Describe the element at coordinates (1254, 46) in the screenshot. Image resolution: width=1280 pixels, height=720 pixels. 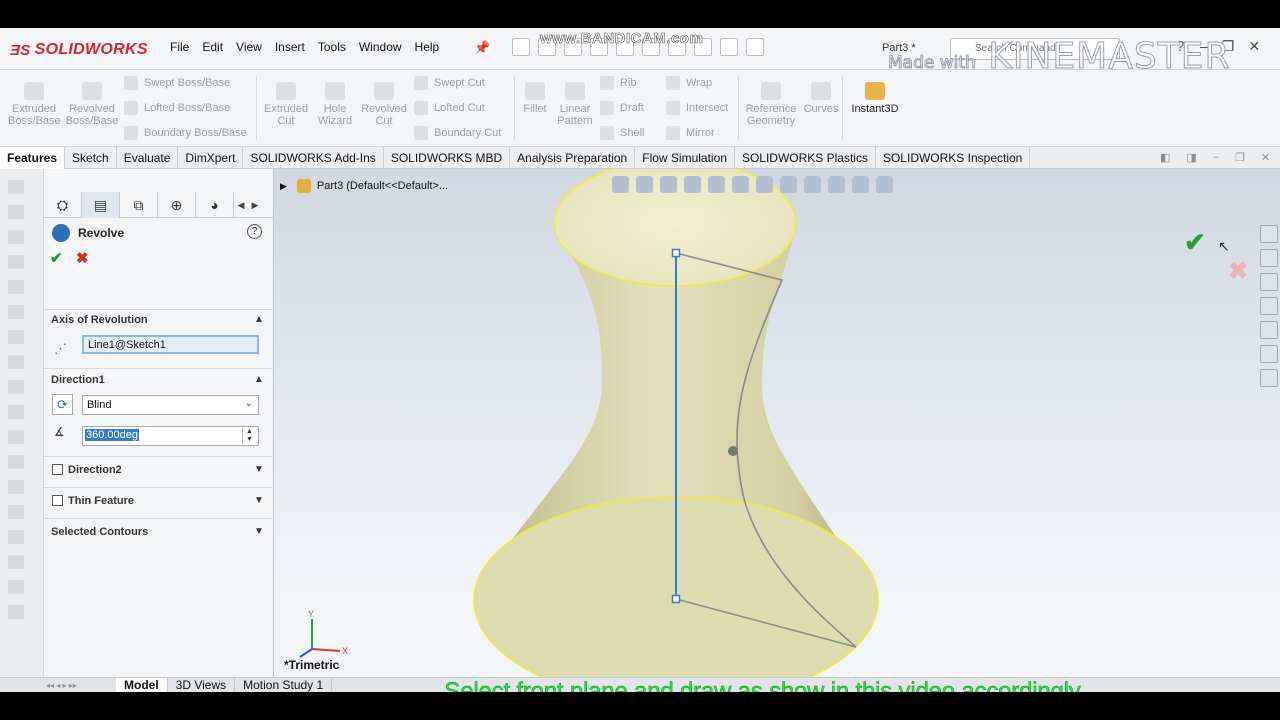
I see `close-icon: ✕` at that location.